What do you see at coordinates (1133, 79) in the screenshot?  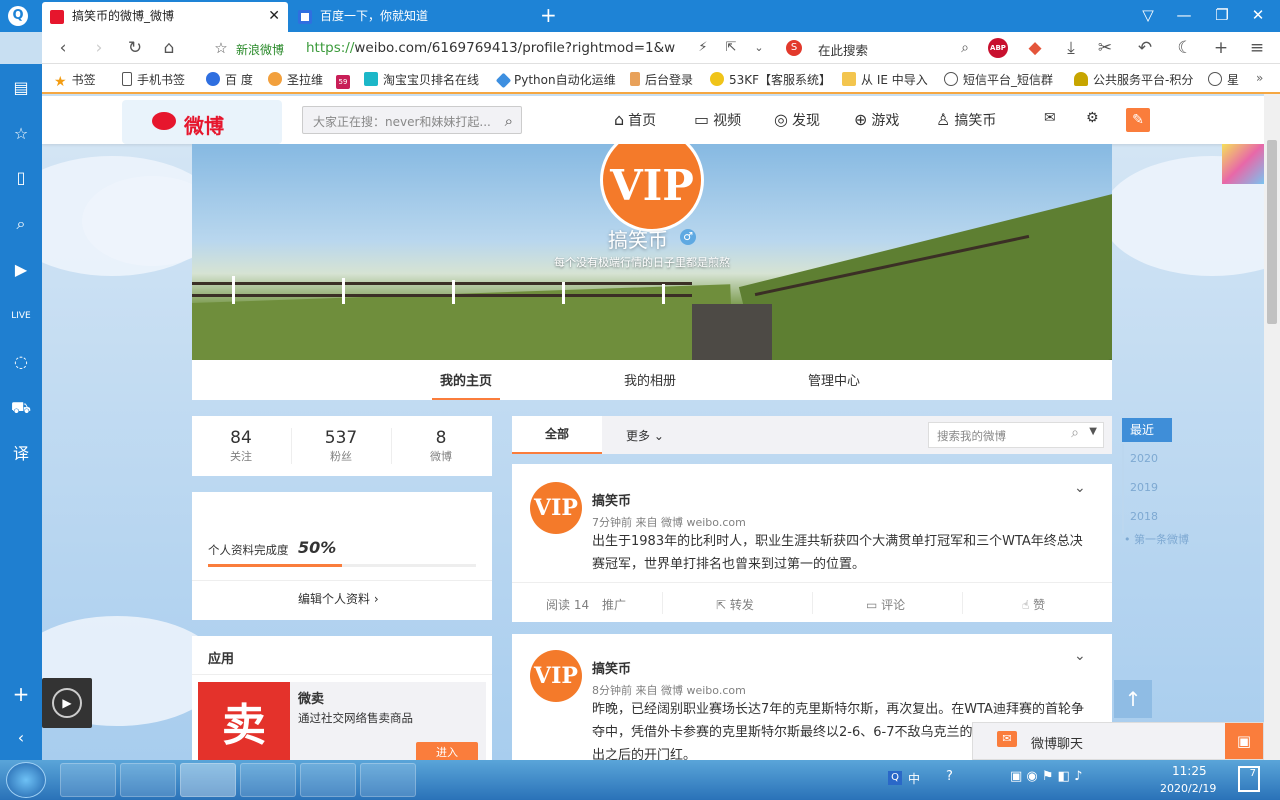 I see `bookmark-item: 公共服务平台-积分` at bounding box center [1133, 79].